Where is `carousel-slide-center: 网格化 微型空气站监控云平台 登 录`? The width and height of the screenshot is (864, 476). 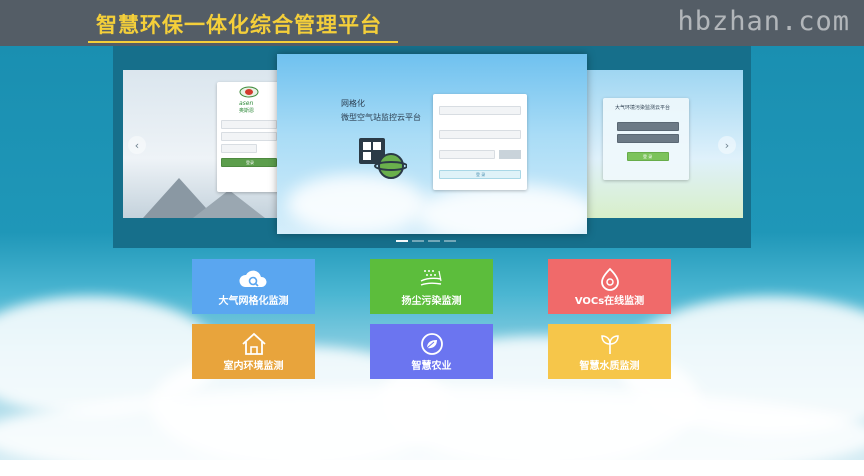 carousel-slide-center: 网格化 微型空气站监控云平台 登 录 is located at coordinates (432, 144).